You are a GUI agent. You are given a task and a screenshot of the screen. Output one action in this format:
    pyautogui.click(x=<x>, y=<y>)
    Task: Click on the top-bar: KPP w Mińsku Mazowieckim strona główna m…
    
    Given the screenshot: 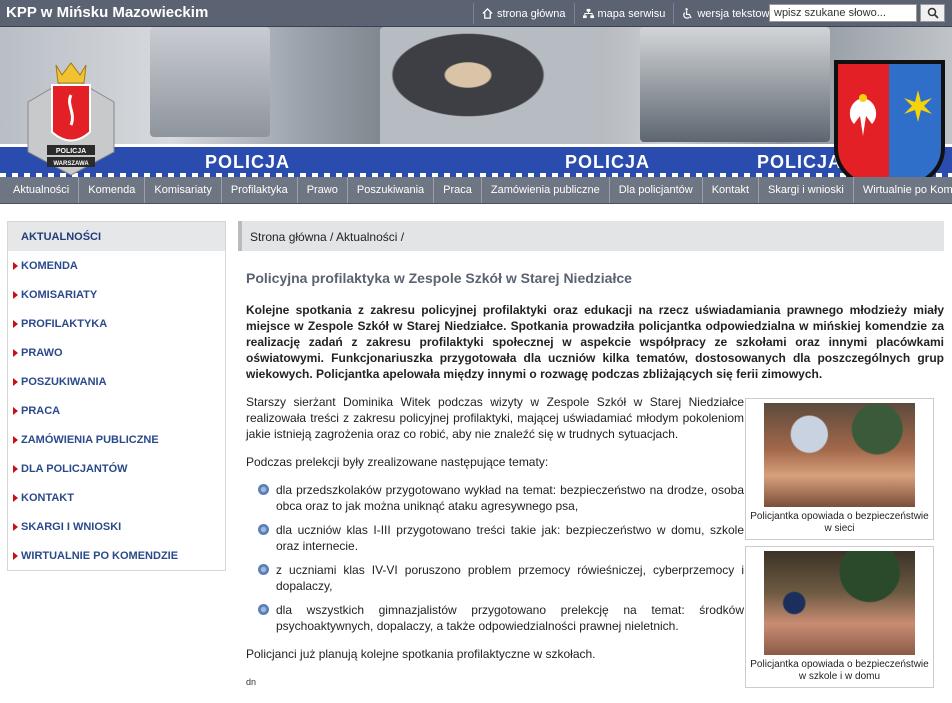 What is the action you would take?
    pyautogui.click(x=476, y=13)
    